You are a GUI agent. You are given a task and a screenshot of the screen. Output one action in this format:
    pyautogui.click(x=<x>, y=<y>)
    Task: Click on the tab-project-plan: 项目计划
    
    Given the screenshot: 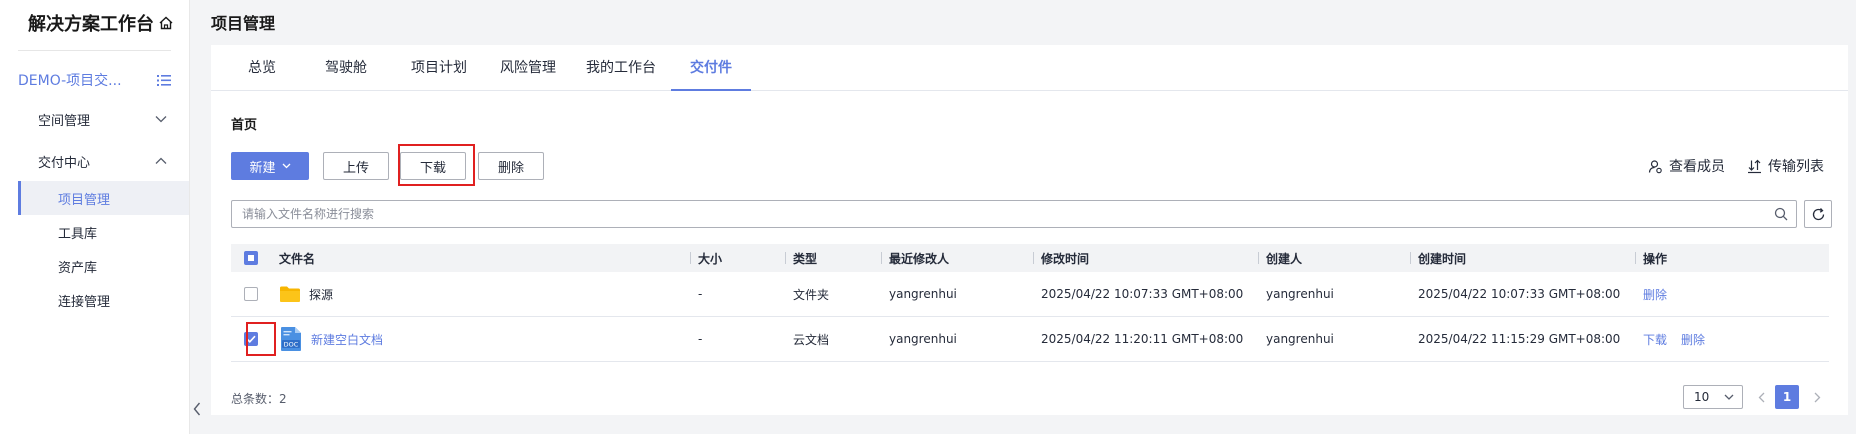 What is the action you would take?
    pyautogui.click(x=439, y=67)
    